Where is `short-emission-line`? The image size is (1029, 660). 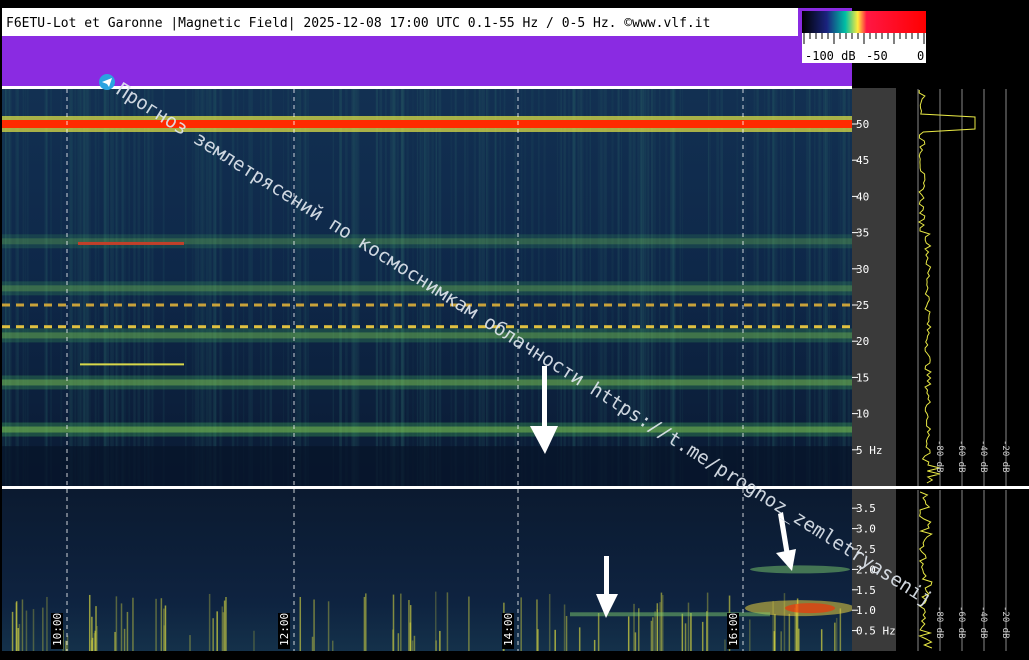 short-emission-line is located at coordinates (132, 364).